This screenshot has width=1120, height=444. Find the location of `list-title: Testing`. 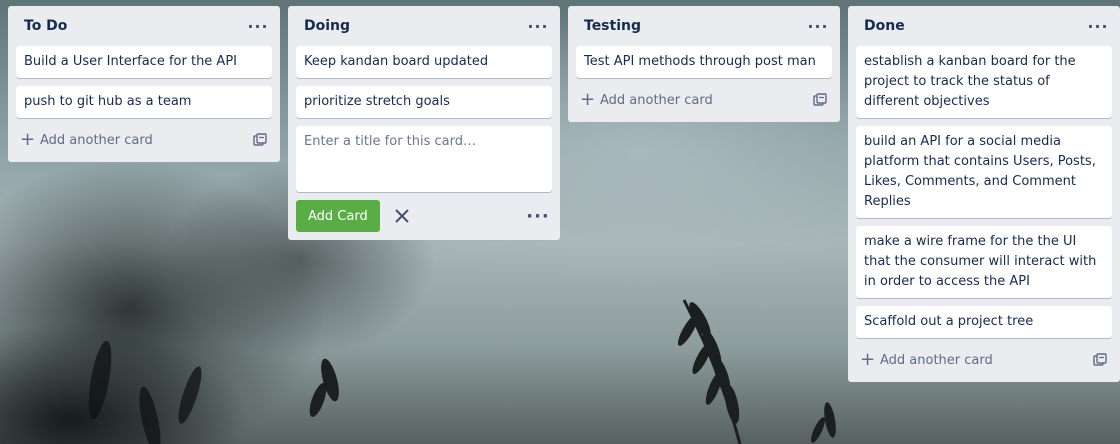

list-title: Testing is located at coordinates (612, 26).